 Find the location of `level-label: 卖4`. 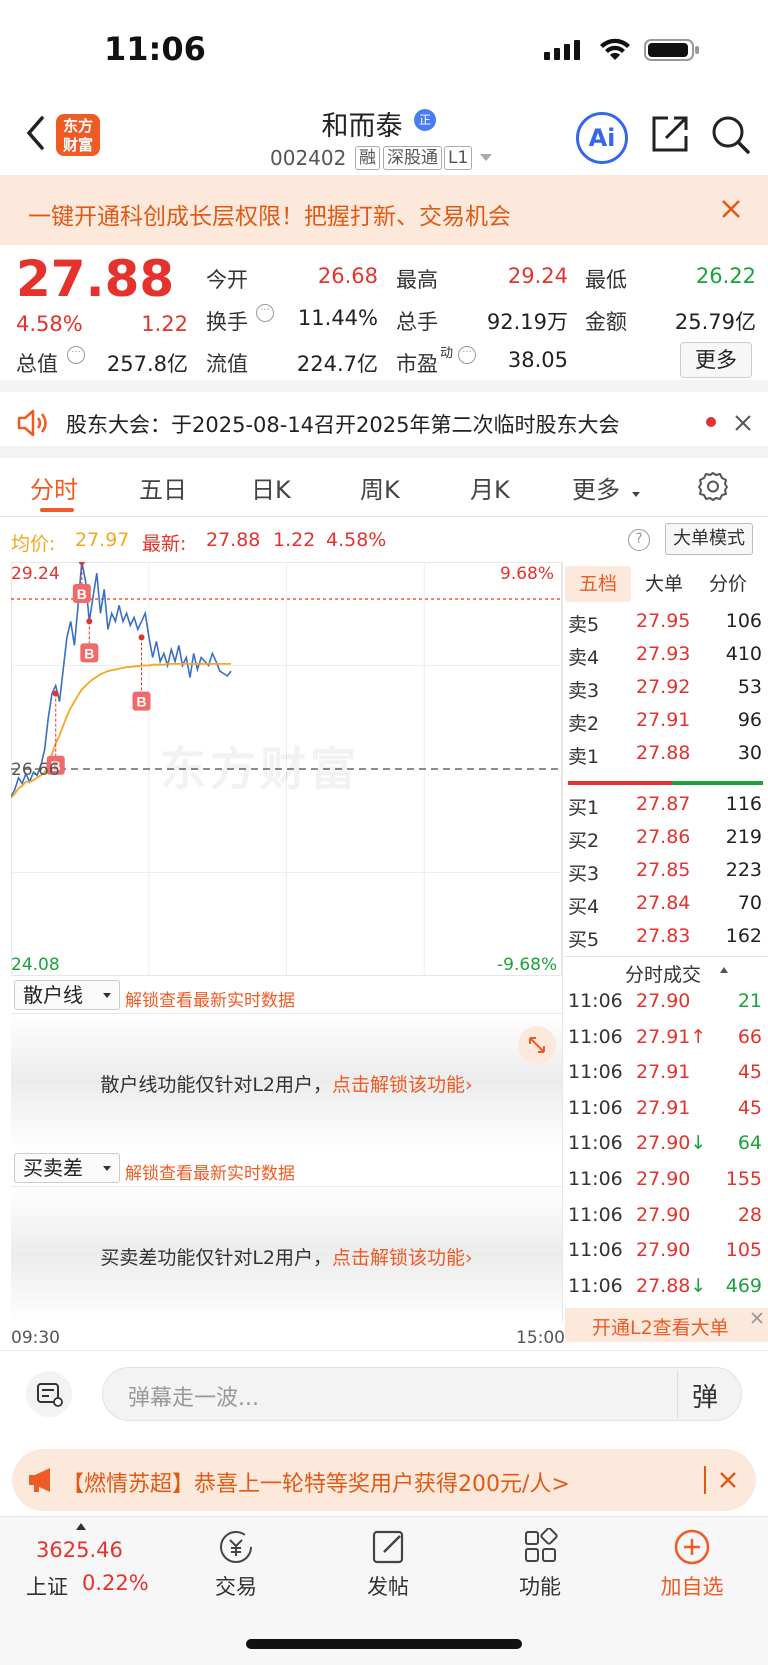

level-label: 卖4 is located at coordinates (584, 658).